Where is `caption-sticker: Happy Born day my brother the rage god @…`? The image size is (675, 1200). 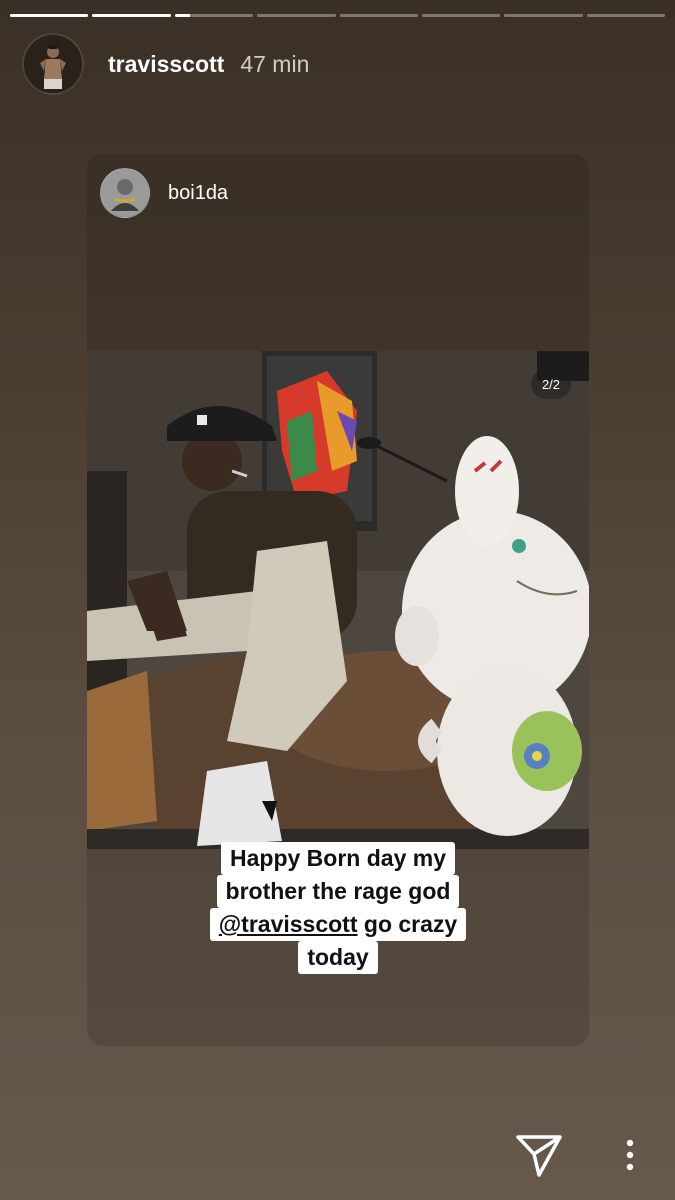
caption-sticker: Happy Born day my brother the rage god @… is located at coordinates (338, 908).